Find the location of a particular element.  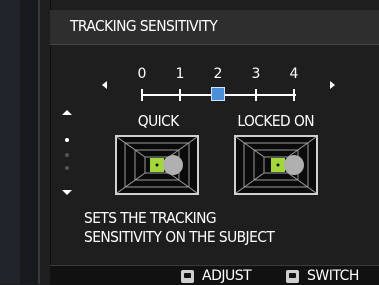

adjust-hint: ADJUST is located at coordinates (216, 276).